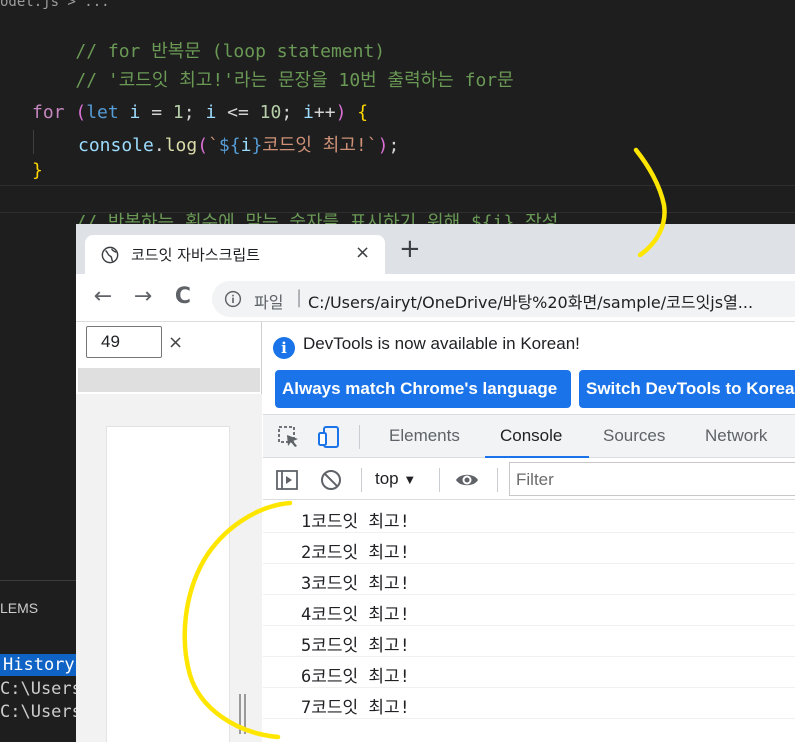 The height and width of the screenshot is (742, 795). Describe the element at coordinates (687, 389) in the screenshot. I see `switch-devtools-korean-button: Switch DevTools to Korean` at that location.